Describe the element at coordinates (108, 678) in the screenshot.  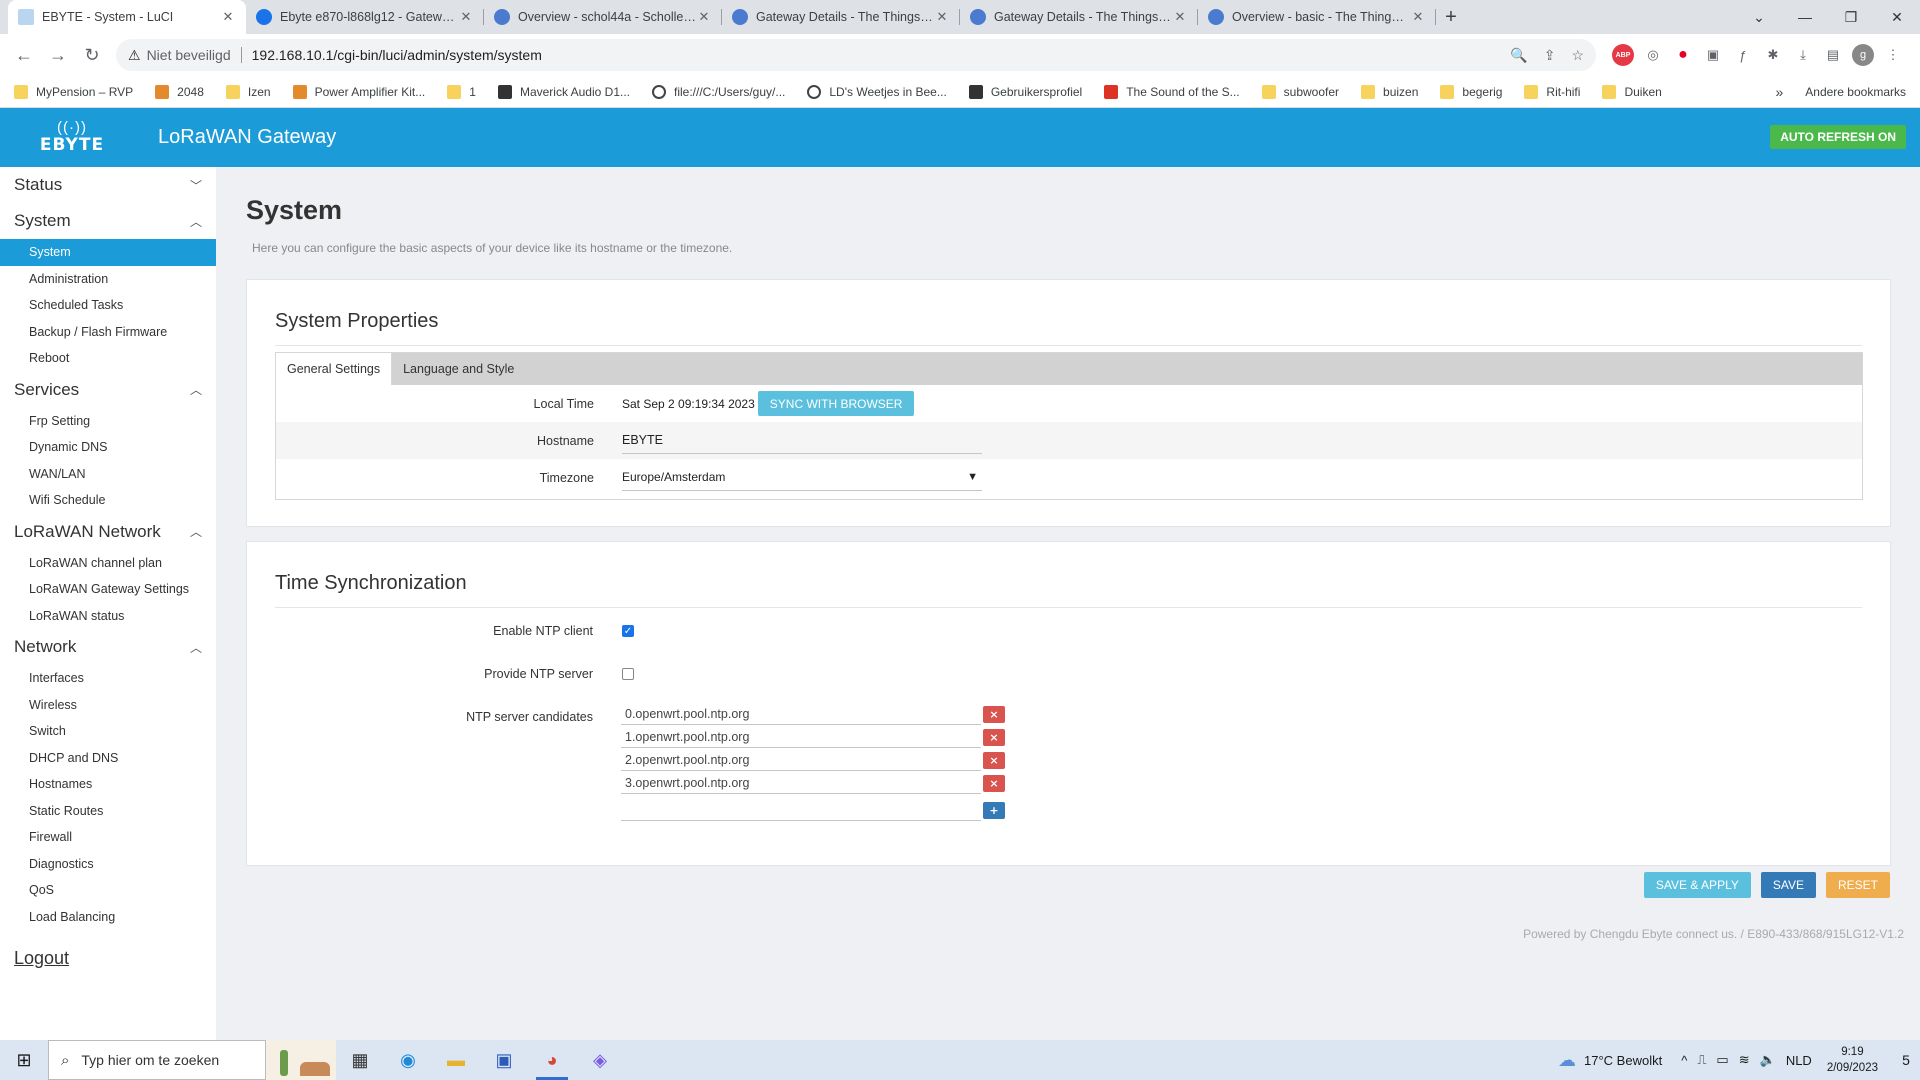
I see `sidebar-item-interfaces: Interfaces` at that location.